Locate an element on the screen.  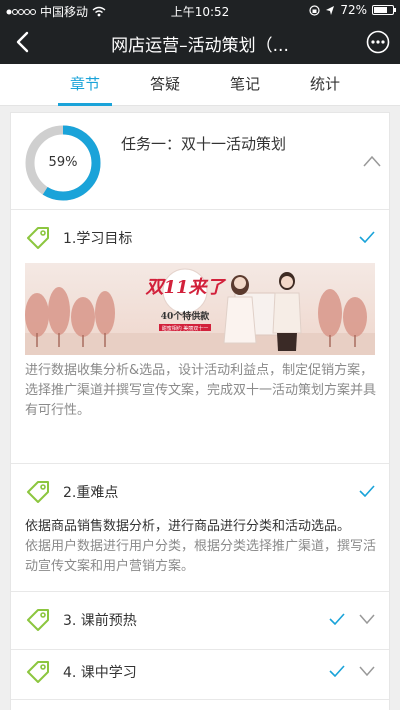
more-dots-icon is located at coordinates (378, 42).